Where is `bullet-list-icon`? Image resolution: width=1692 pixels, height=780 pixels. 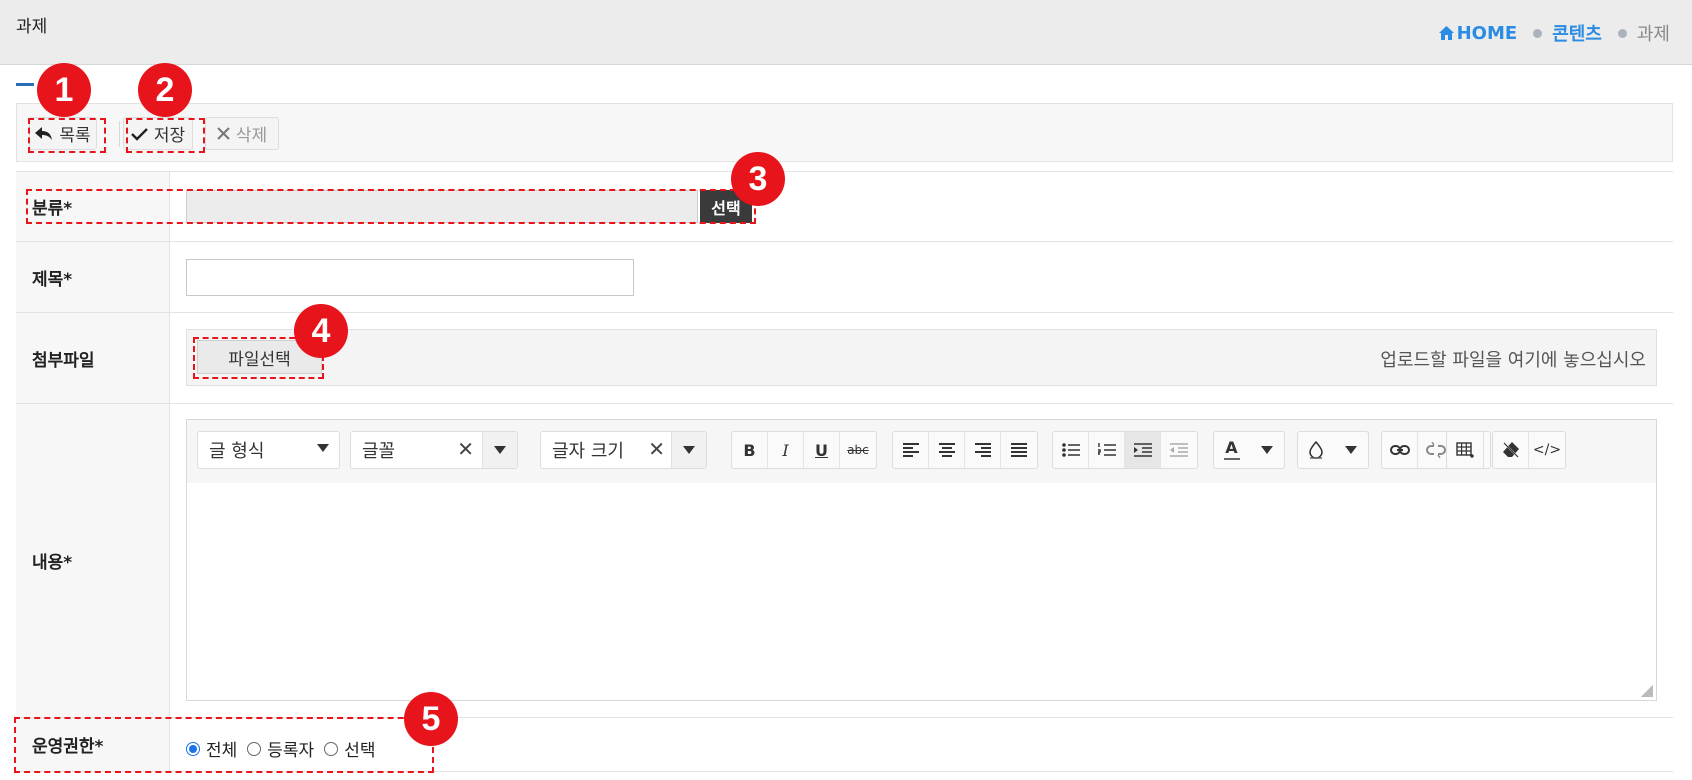
bullet-list-icon is located at coordinates (1070, 450).